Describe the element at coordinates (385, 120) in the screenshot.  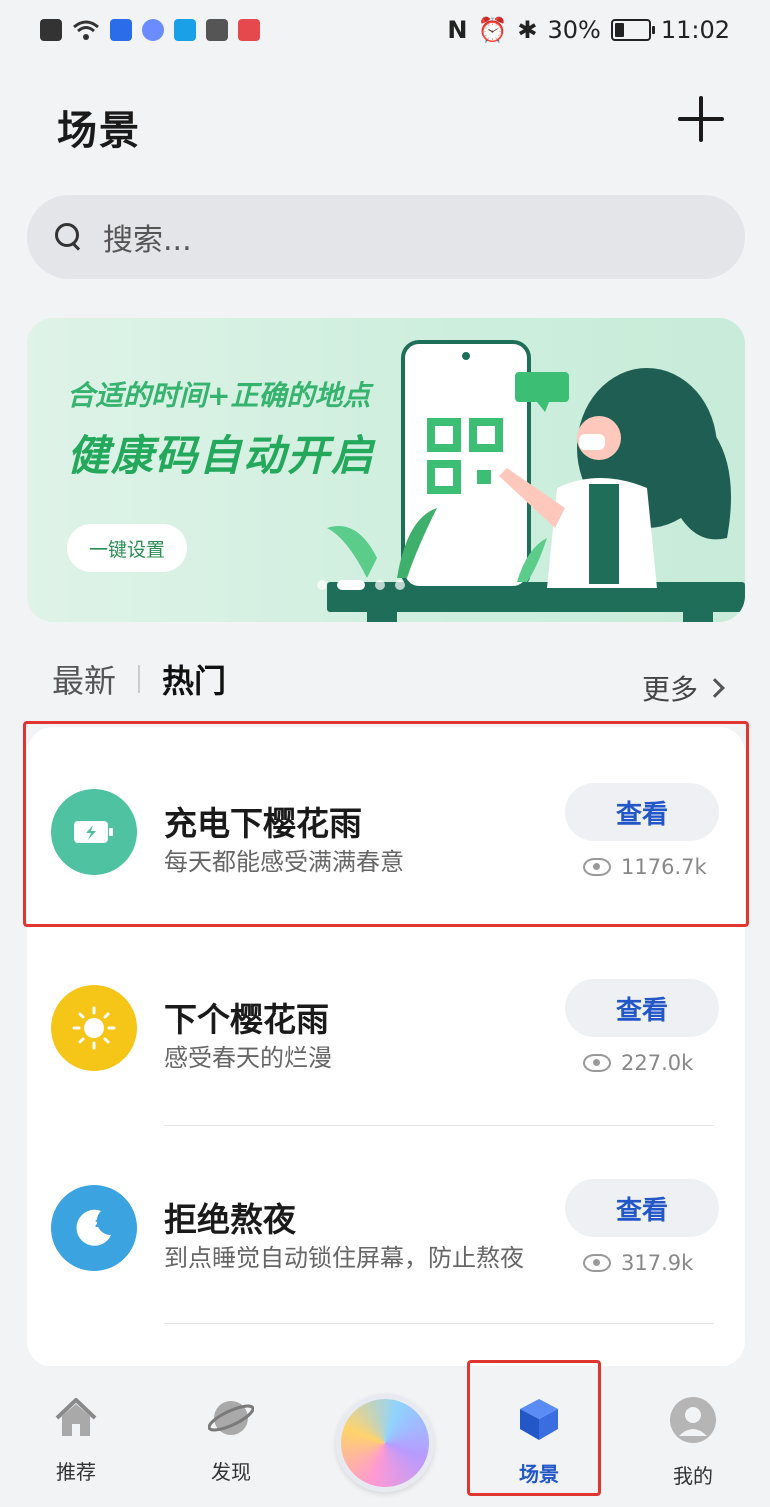
I see `header: 场景` at that location.